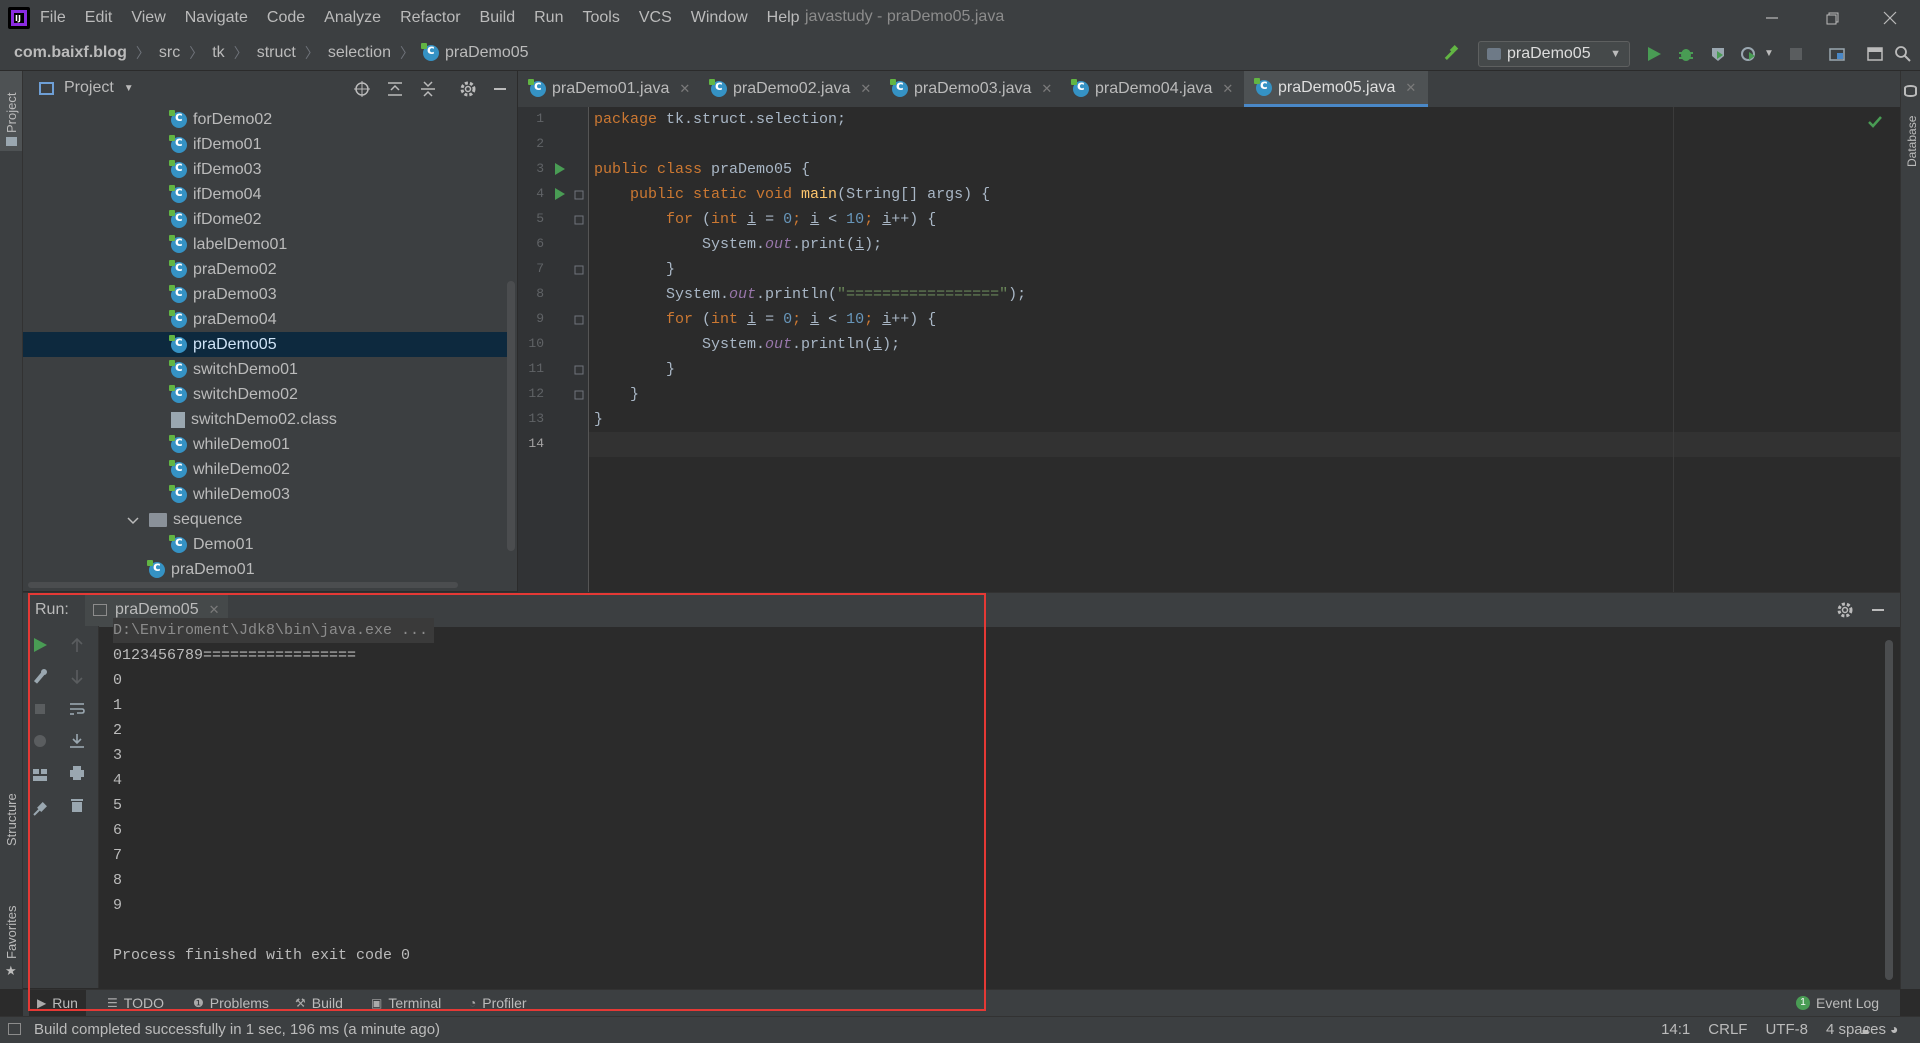 This screenshot has width=1920, height=1043. What do you see at coordinates (196, 53) in the screenshot?
I see `chevron-right-icon: 〉` at bounding box center [196, 53].